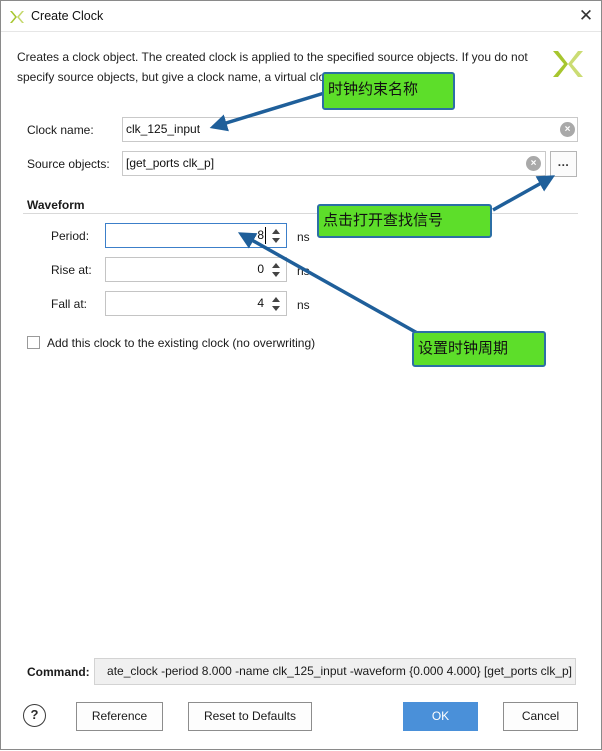 The image size is (602, 751). Describe the element at coordinates (71, 270) in the screenshot. I see `rise-label: Rise at:` at that location.